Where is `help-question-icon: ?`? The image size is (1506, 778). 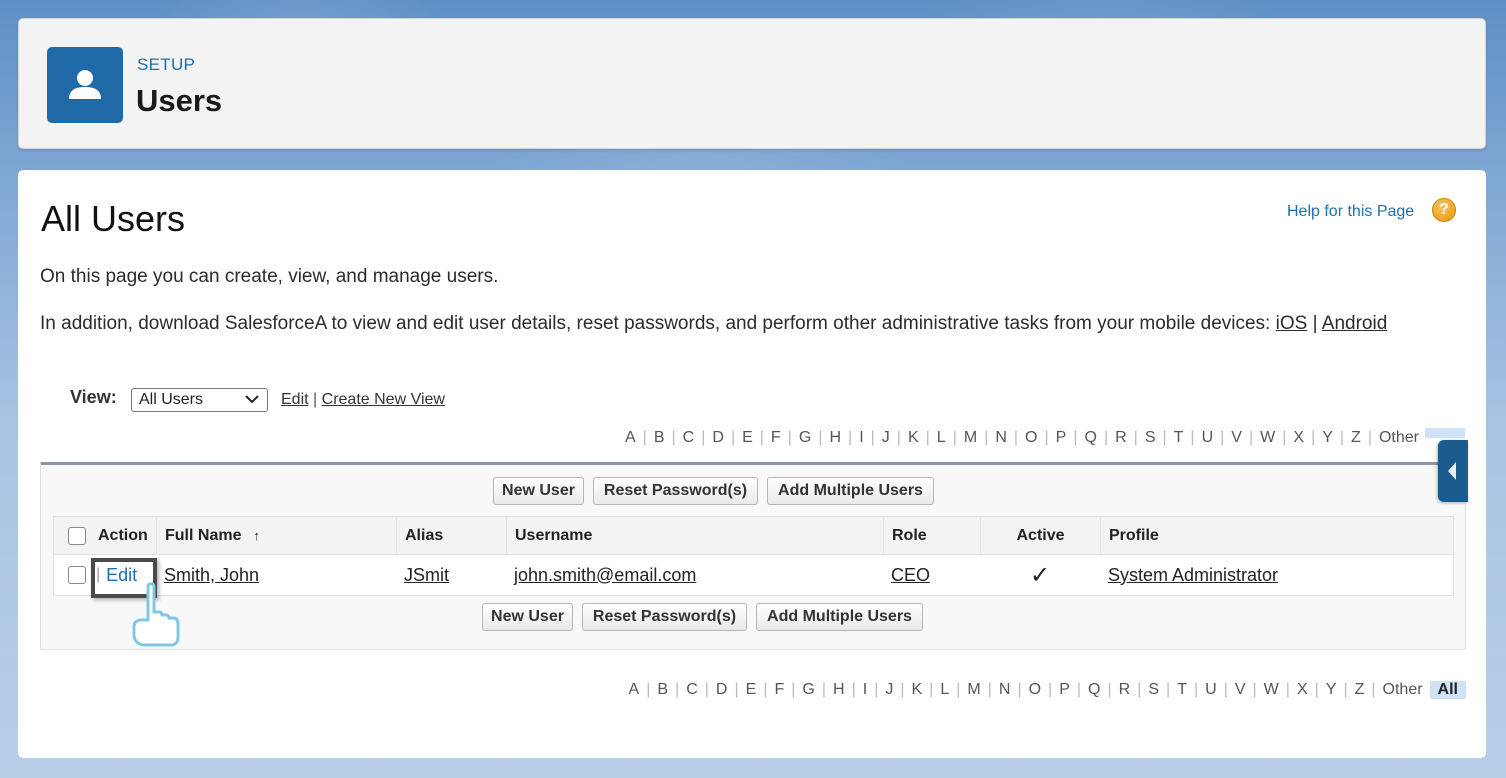 help-question-icon: ? is located at coordinates (1444, 210).